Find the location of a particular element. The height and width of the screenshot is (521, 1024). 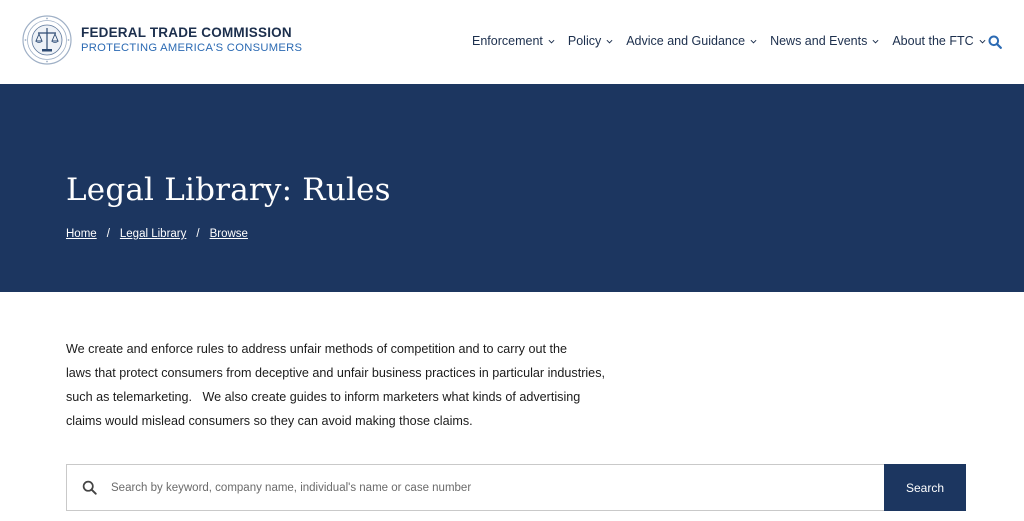

ftc-seal-icon is located at coordinates (47, 40).